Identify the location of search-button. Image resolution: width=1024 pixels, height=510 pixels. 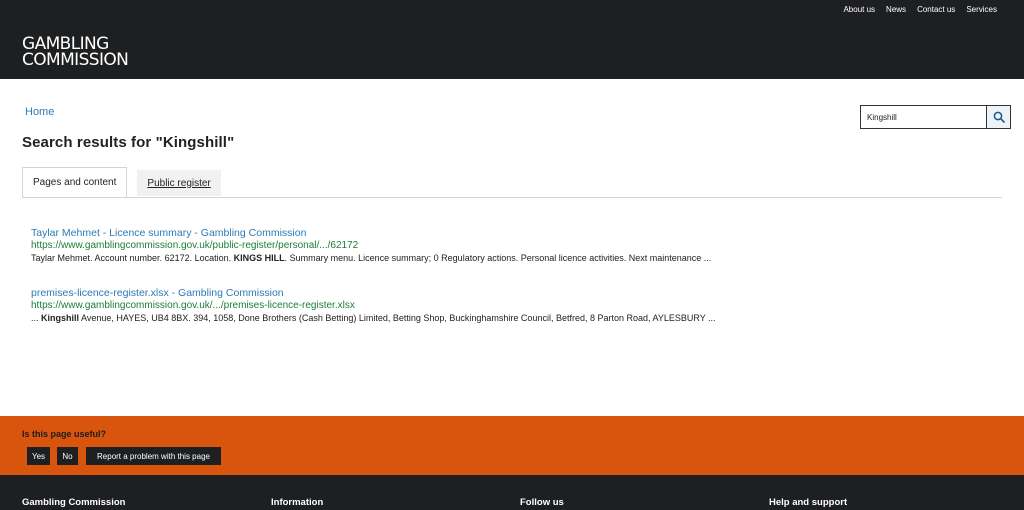
(998, 117).